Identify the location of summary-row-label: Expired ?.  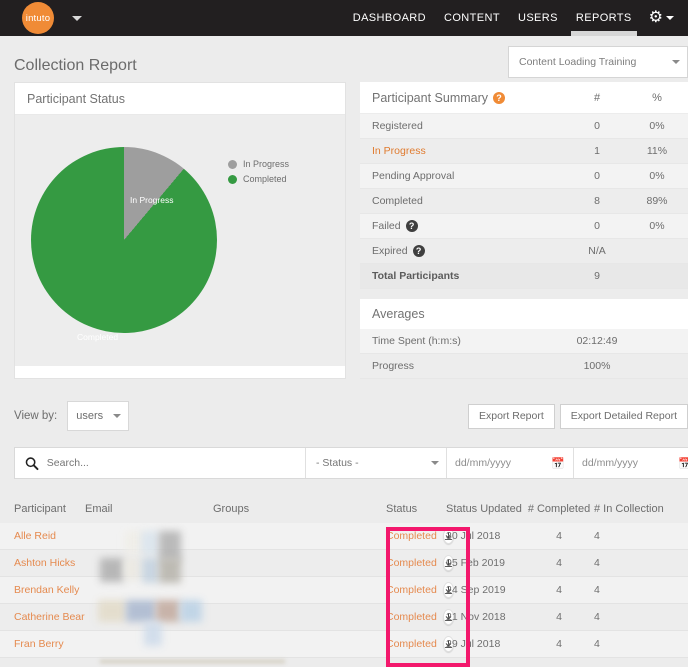
(398, 251).